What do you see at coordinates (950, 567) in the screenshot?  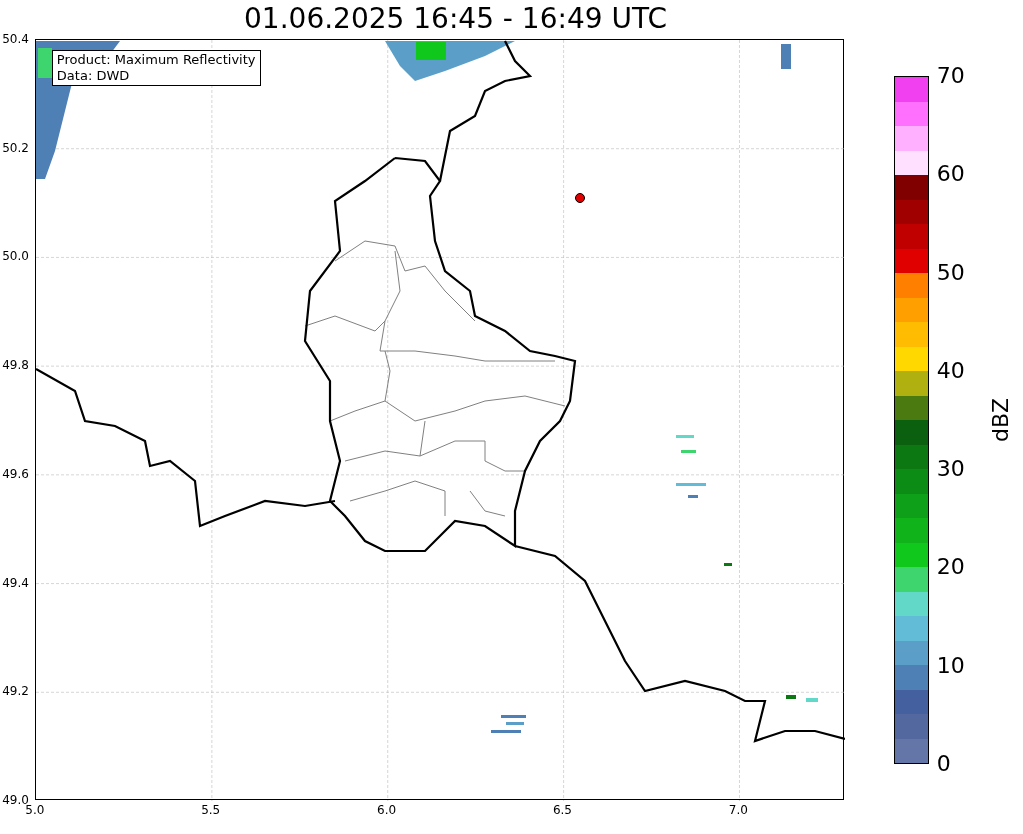 I see `colorbar-tick-label: 20` at bounding box center [950, 567].